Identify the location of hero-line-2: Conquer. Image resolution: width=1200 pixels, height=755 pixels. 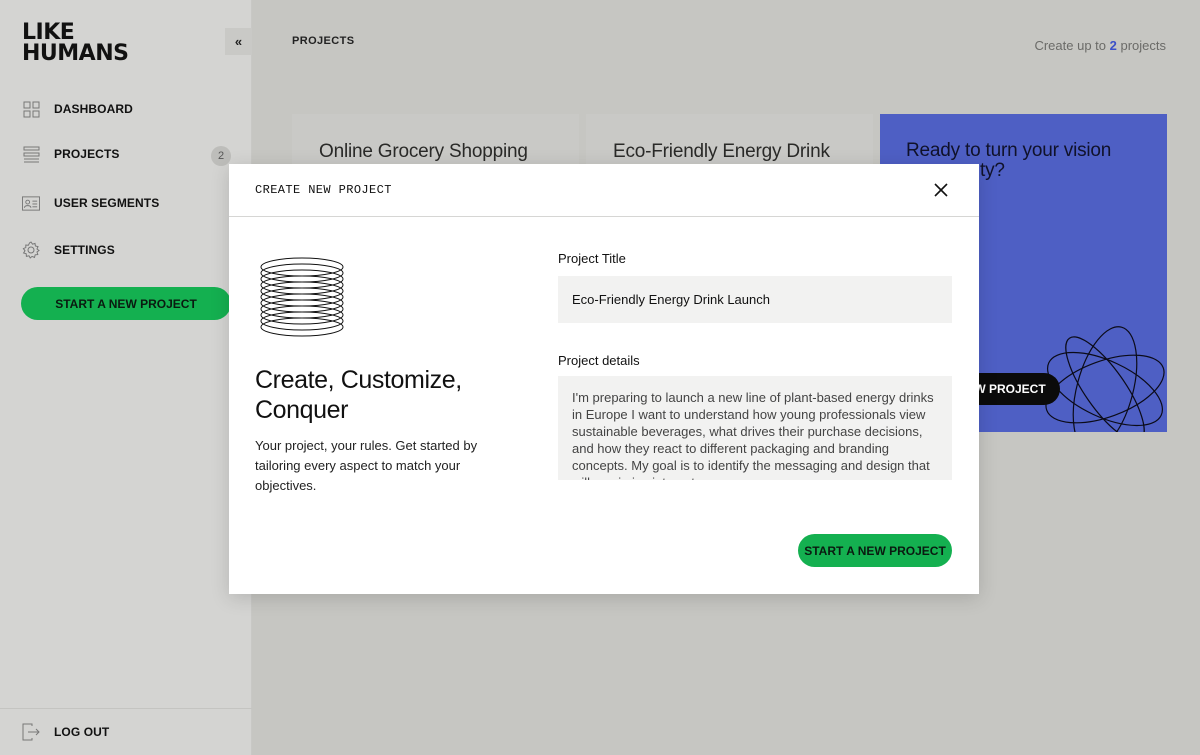
(302, 410).